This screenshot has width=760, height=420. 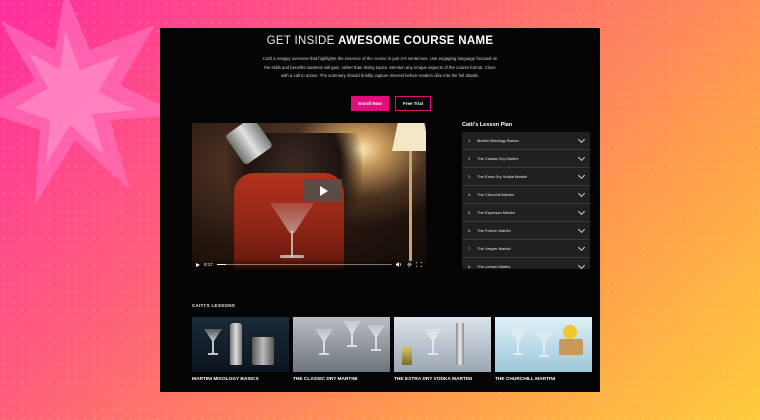 I want to click on lesson-card: THE CLASSIC DRY MARTINI, so click(x=341, y=349).